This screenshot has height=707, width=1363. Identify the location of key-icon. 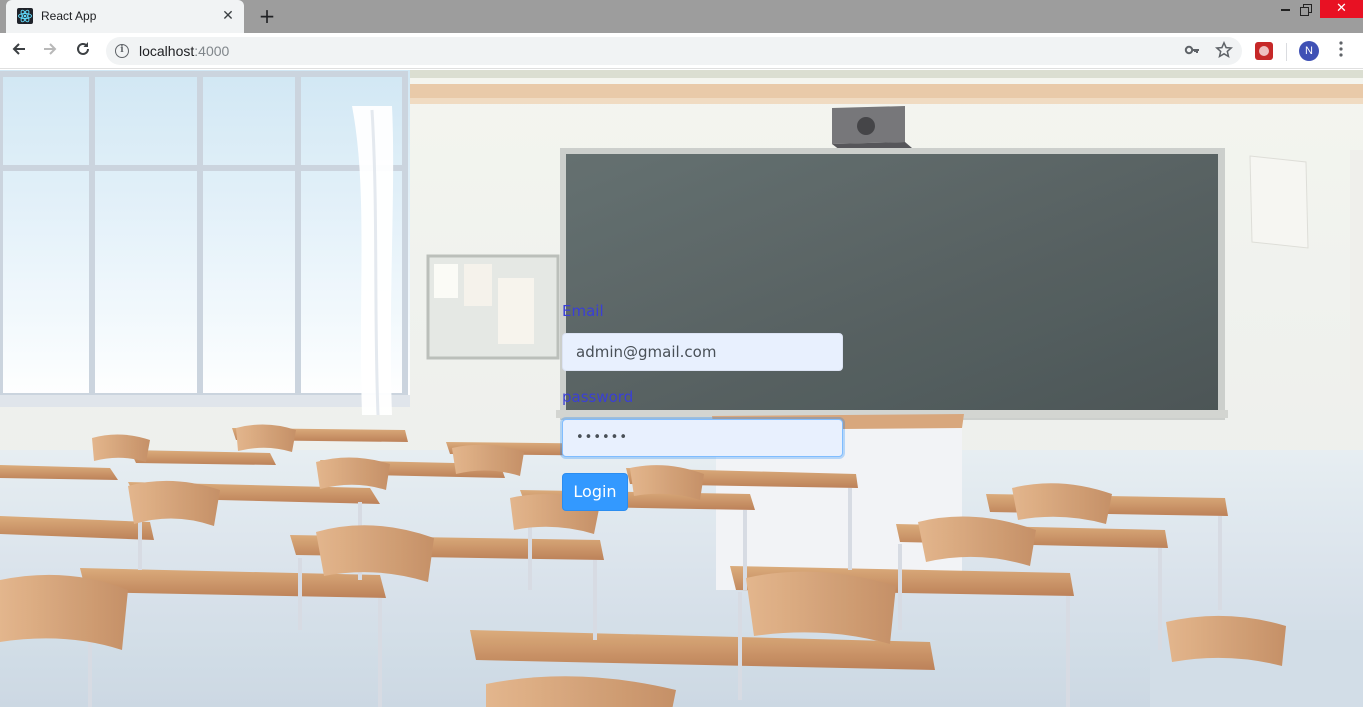
(1192, 51).